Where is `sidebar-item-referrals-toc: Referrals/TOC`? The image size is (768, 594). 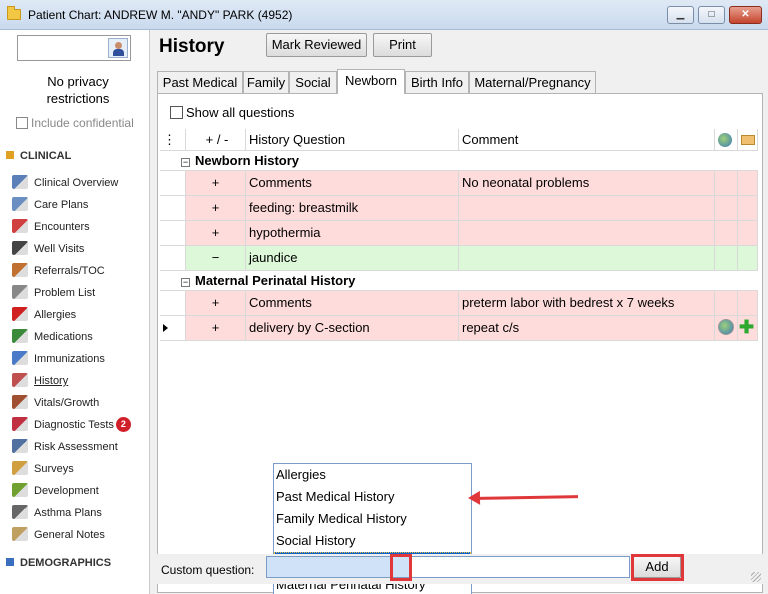
sidebar-item-referrals-toc: Referrals/TOC is located at coordinates (80, 271).